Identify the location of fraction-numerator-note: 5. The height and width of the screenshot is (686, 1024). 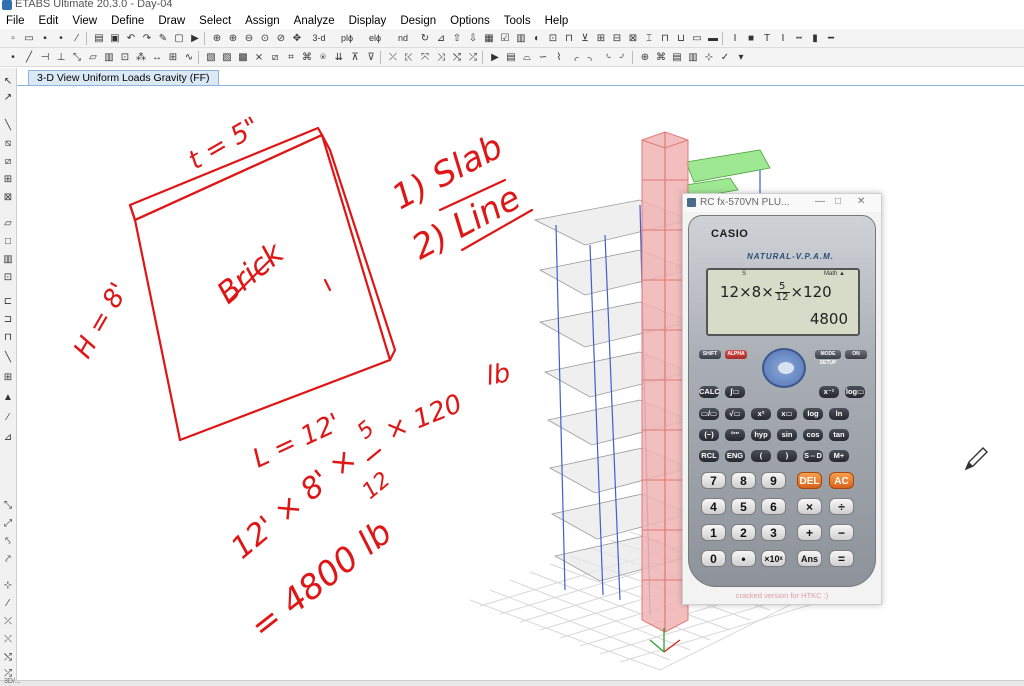
(366, 430).